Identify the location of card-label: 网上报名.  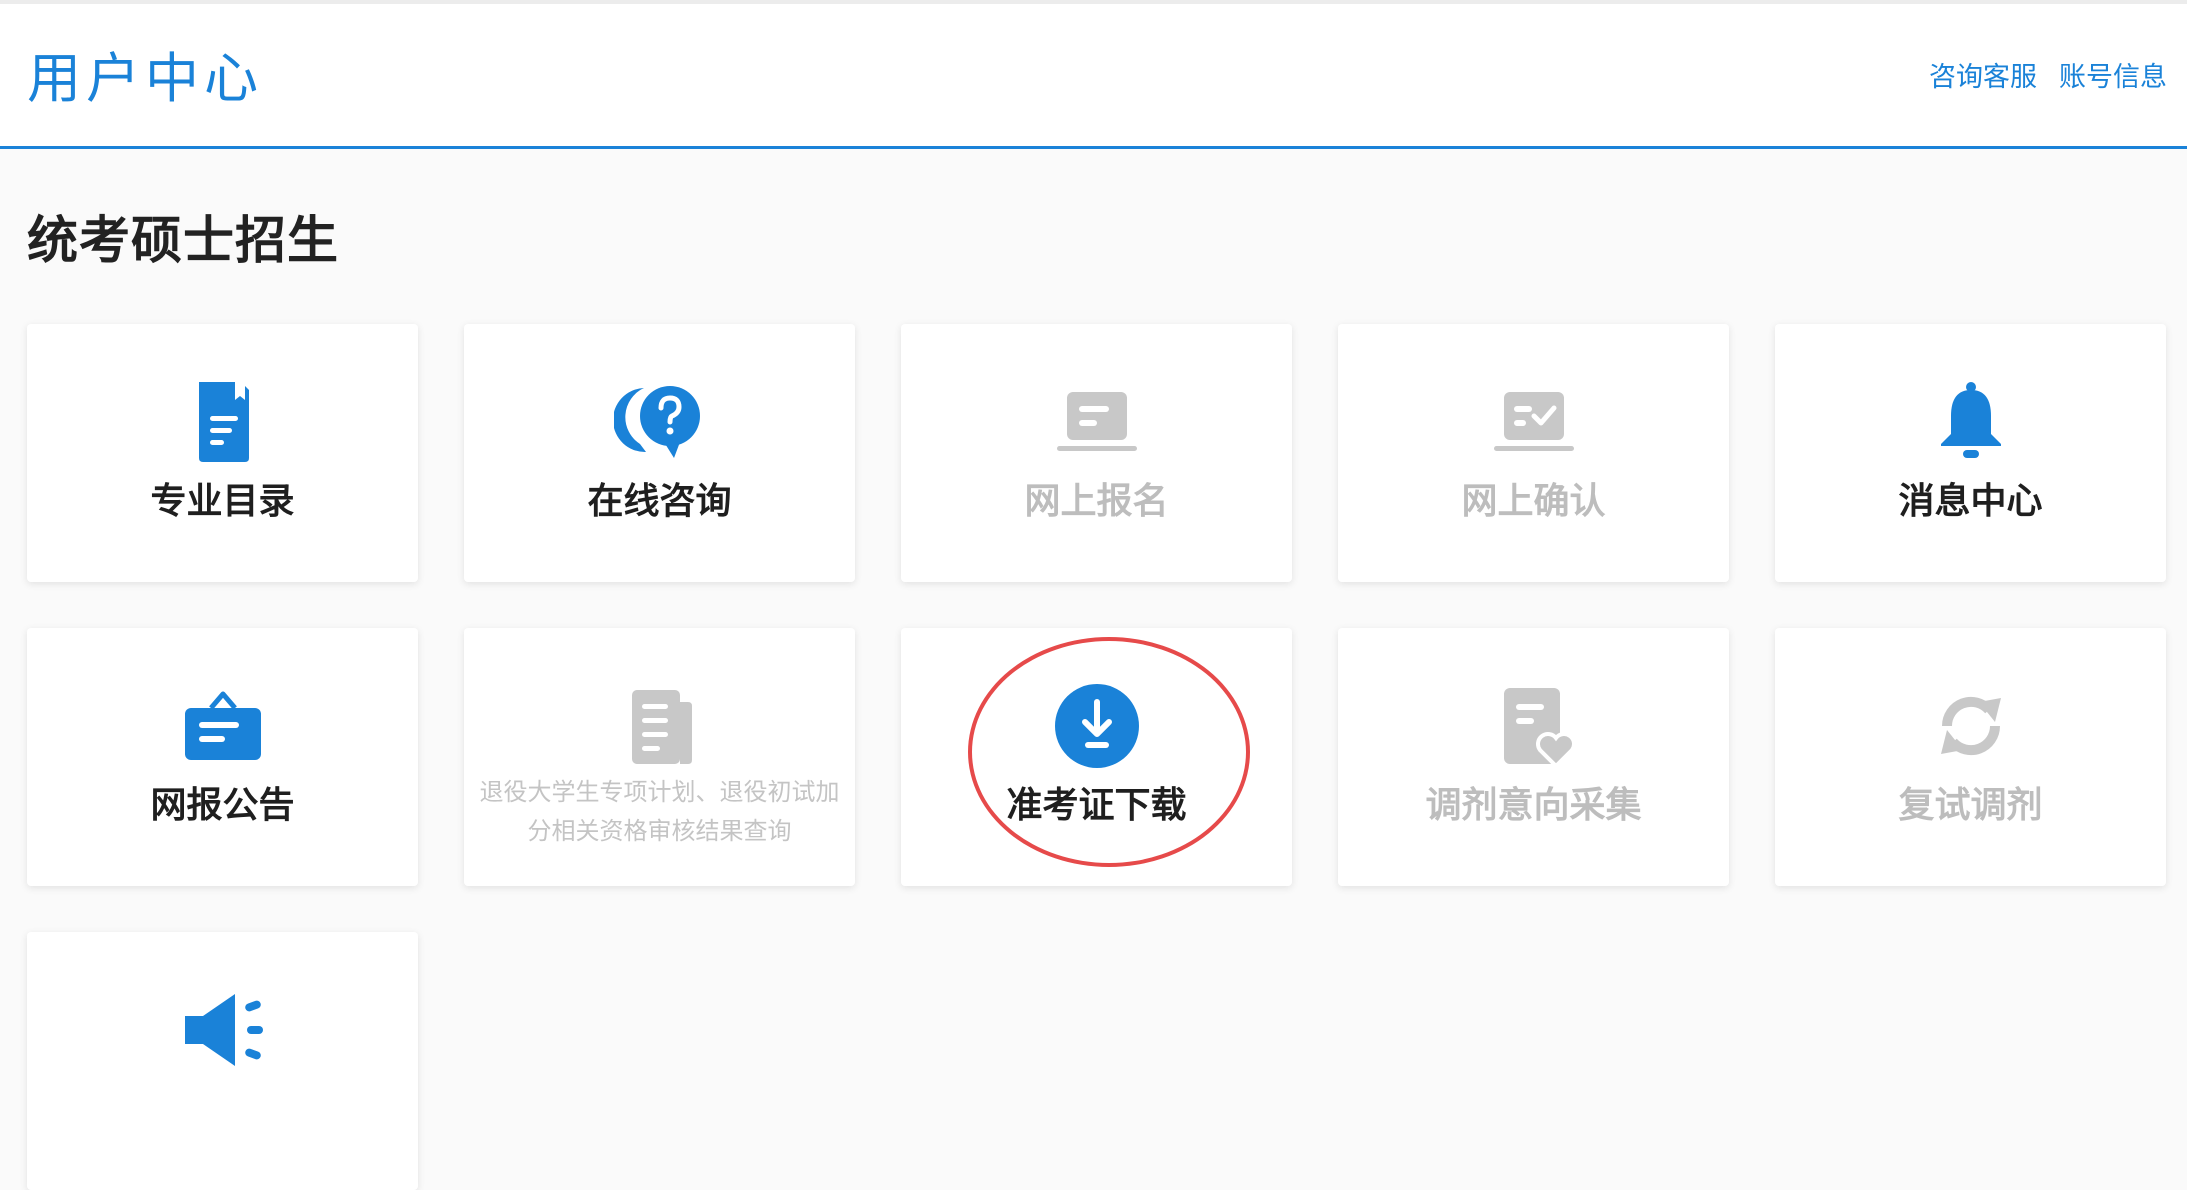
(1096, 501).